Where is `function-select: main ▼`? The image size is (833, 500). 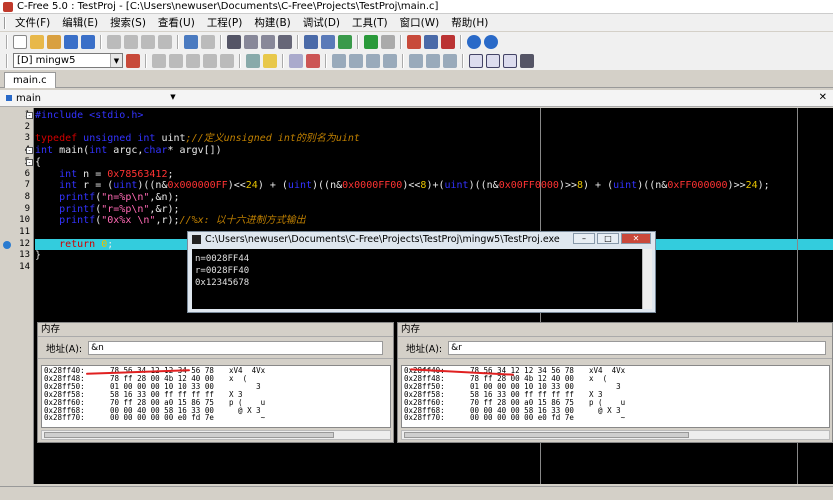 function-select: main ▼ is located at coordinates (91, 98).